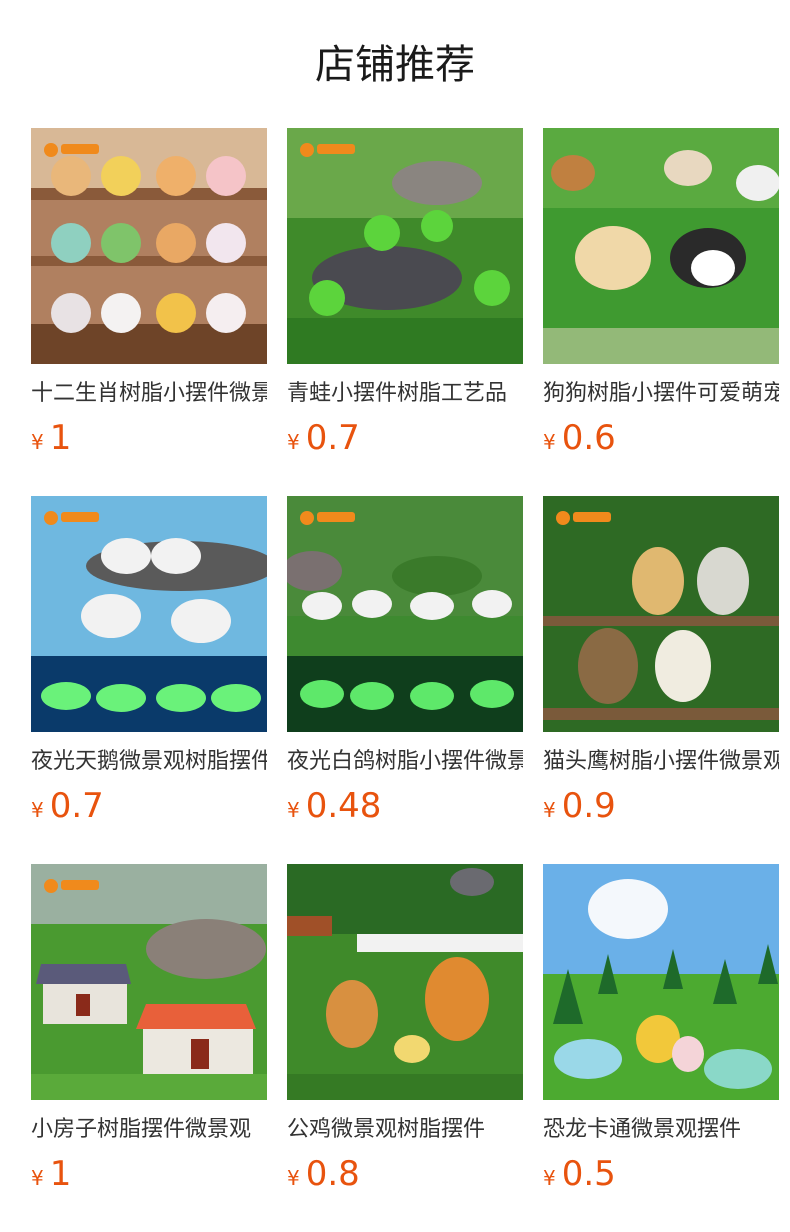 This screenshot has width=790, height=1232. What do you see at coordinates (661, 982) in the screenshot?
I see `dinosaur-figurines-image` at bounding box center [661, 982].